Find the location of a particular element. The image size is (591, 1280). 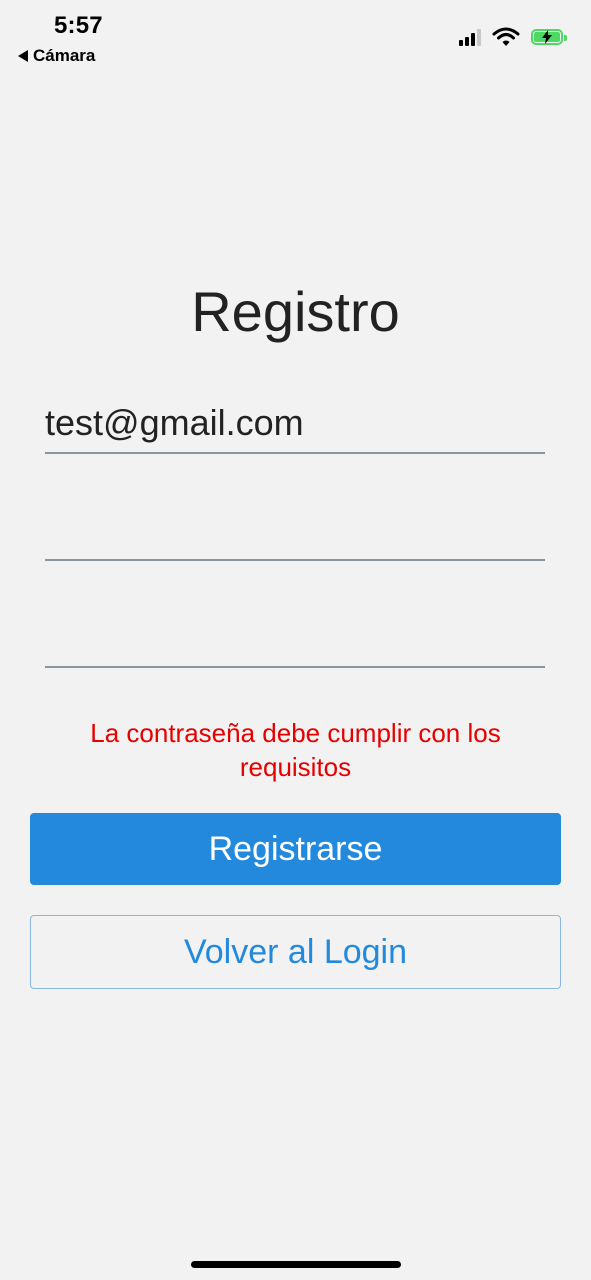

charging-bolt-icon is located at coordinates (547, 37).